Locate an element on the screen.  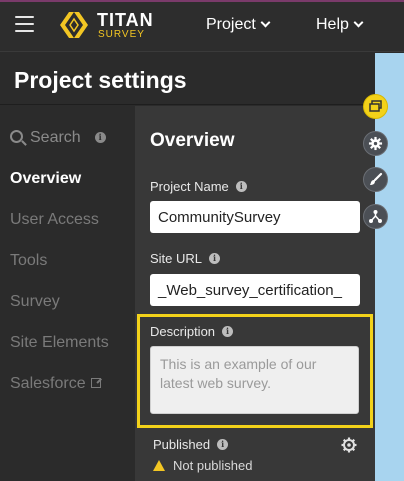
sidebar-item-salesforce: Salesforce is located at coordinates (55, 384).